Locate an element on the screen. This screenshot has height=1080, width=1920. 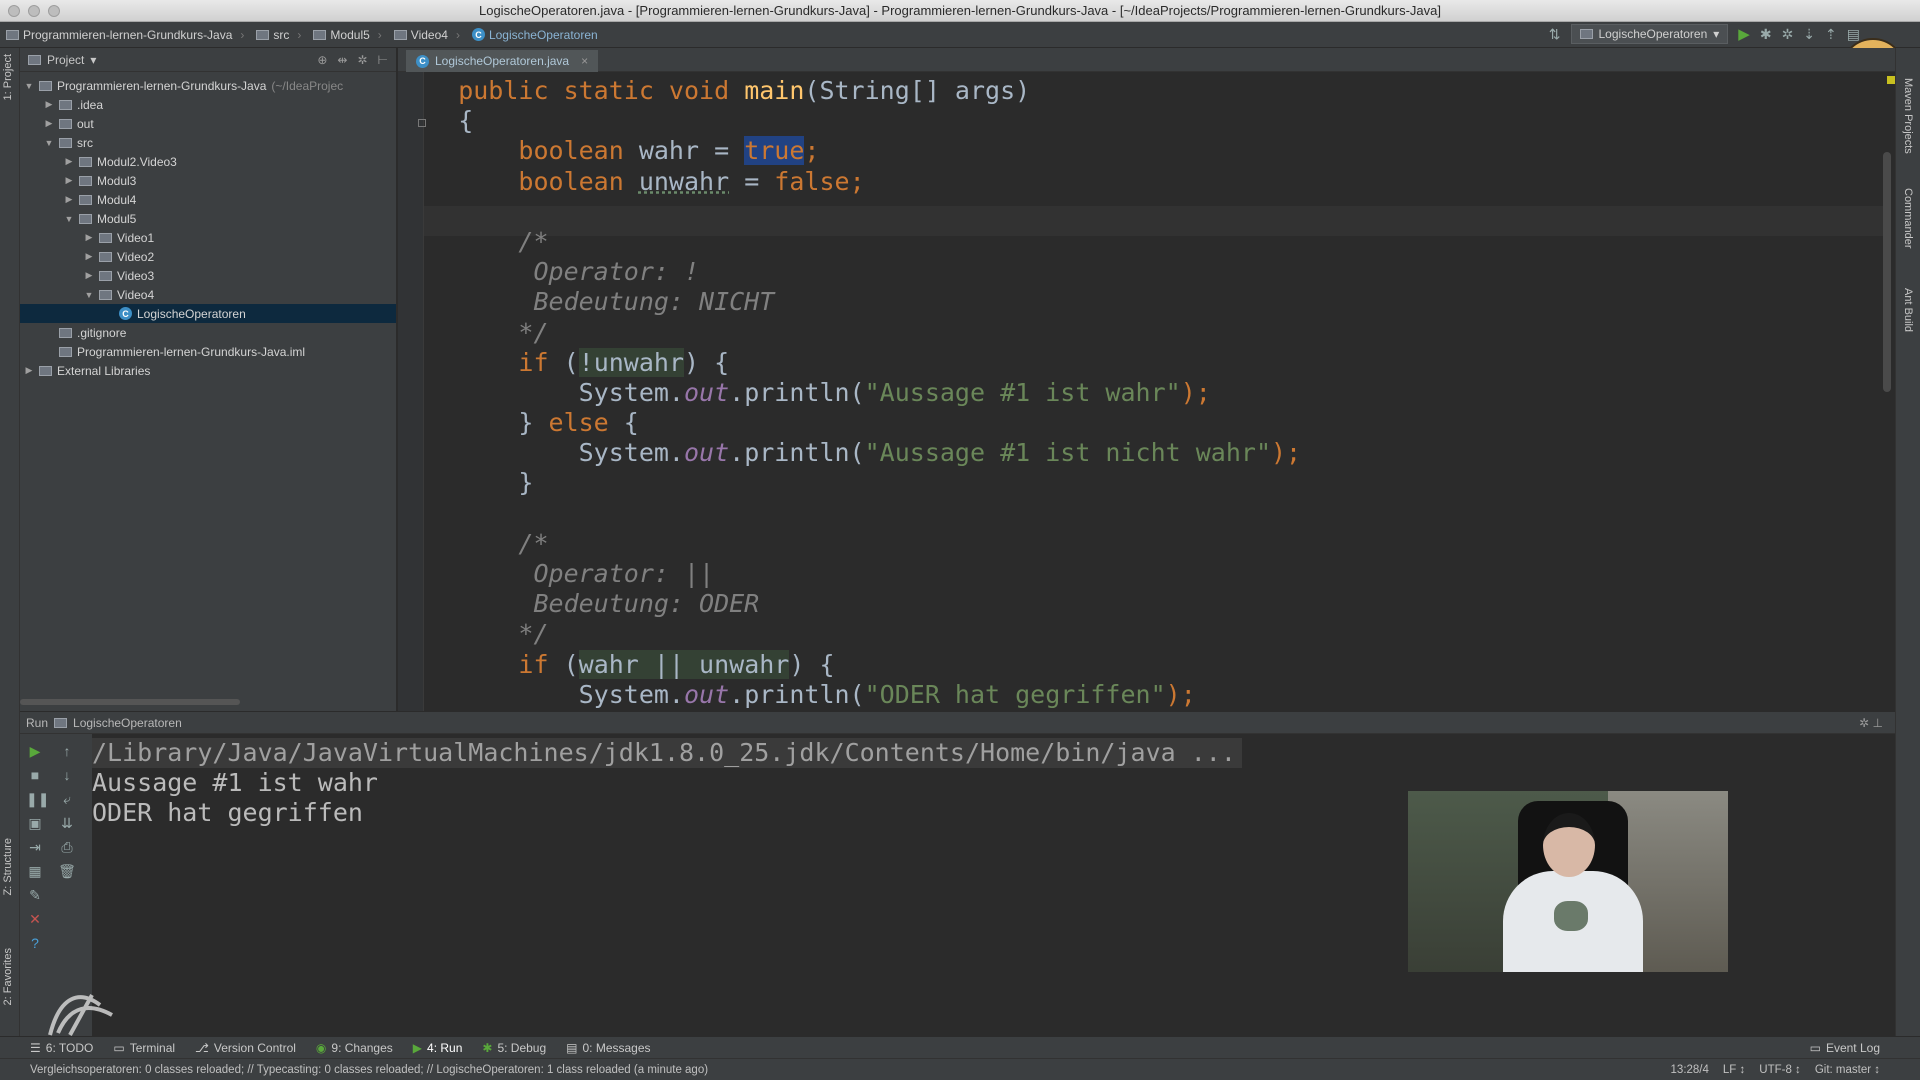
tree-node: C LogischeOperatoren is located at coordinates (208, 313).